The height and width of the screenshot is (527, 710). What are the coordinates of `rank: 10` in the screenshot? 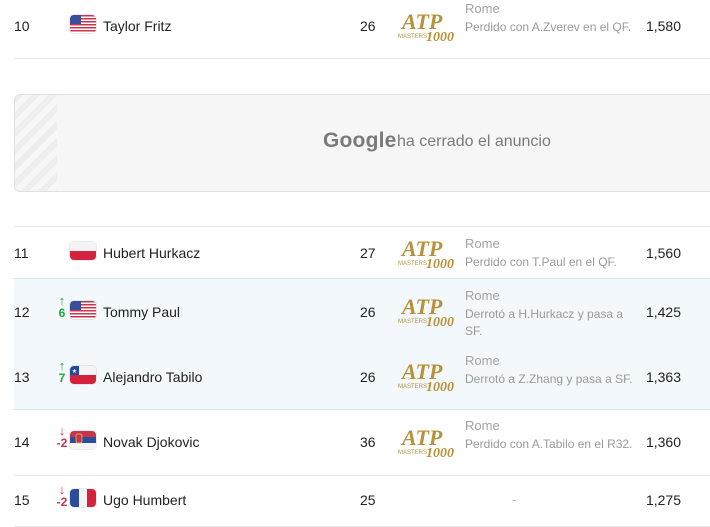 It's located at (22, 26).